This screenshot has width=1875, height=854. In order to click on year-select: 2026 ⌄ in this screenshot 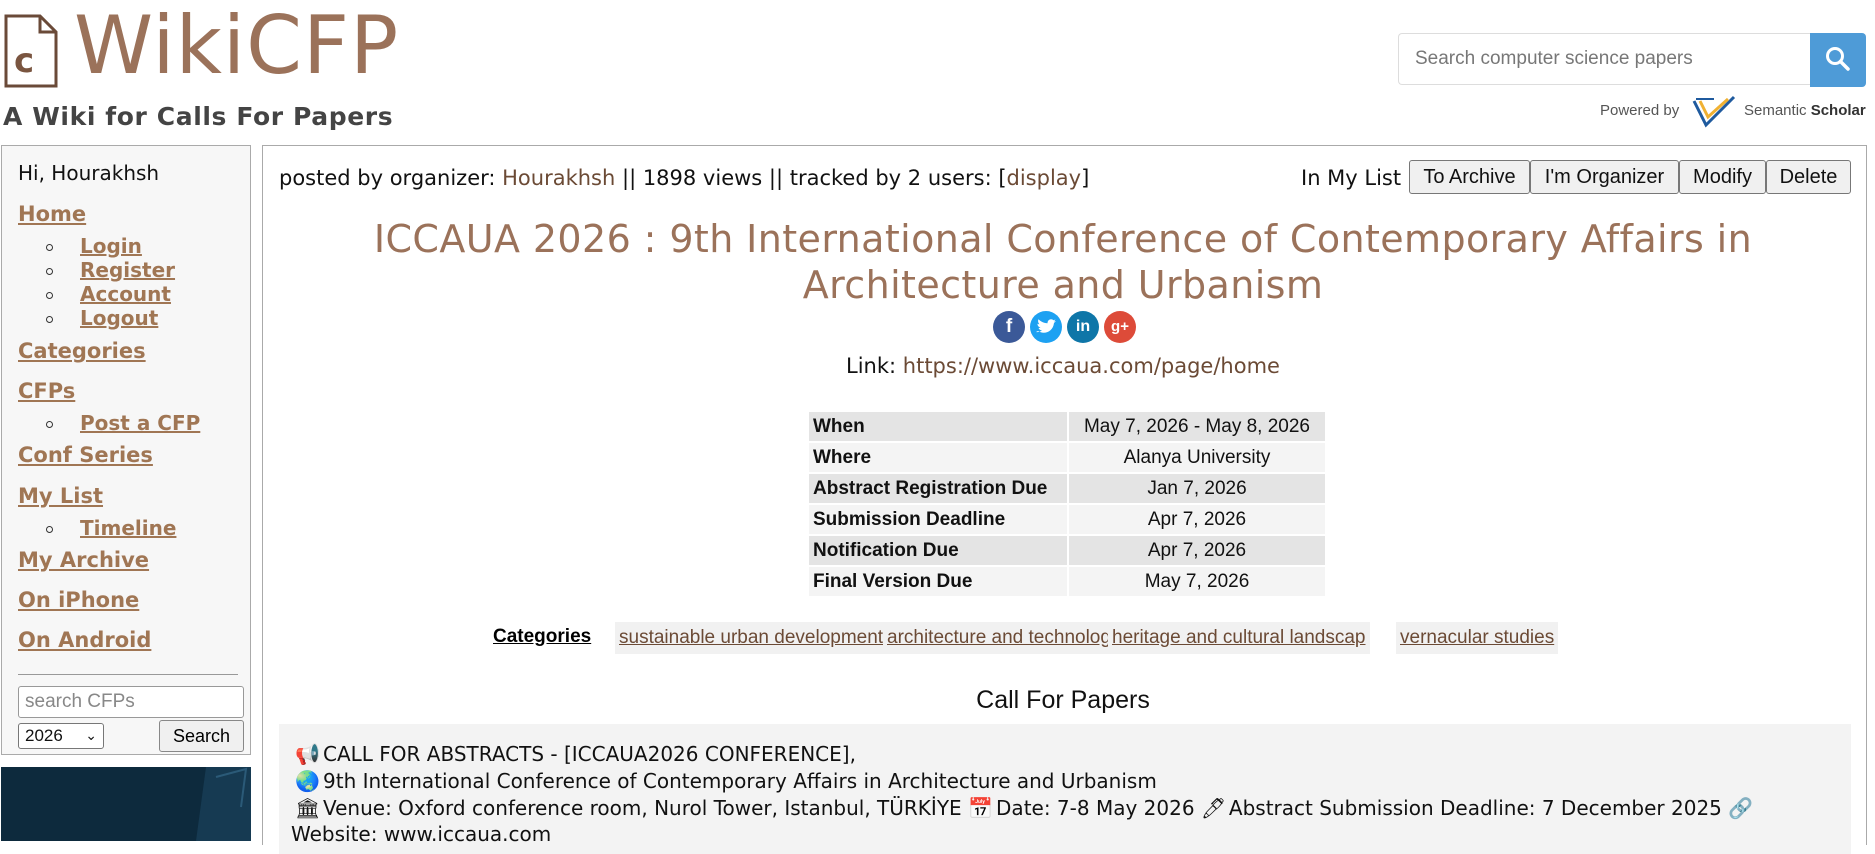, I will do `click(61, 736)`.